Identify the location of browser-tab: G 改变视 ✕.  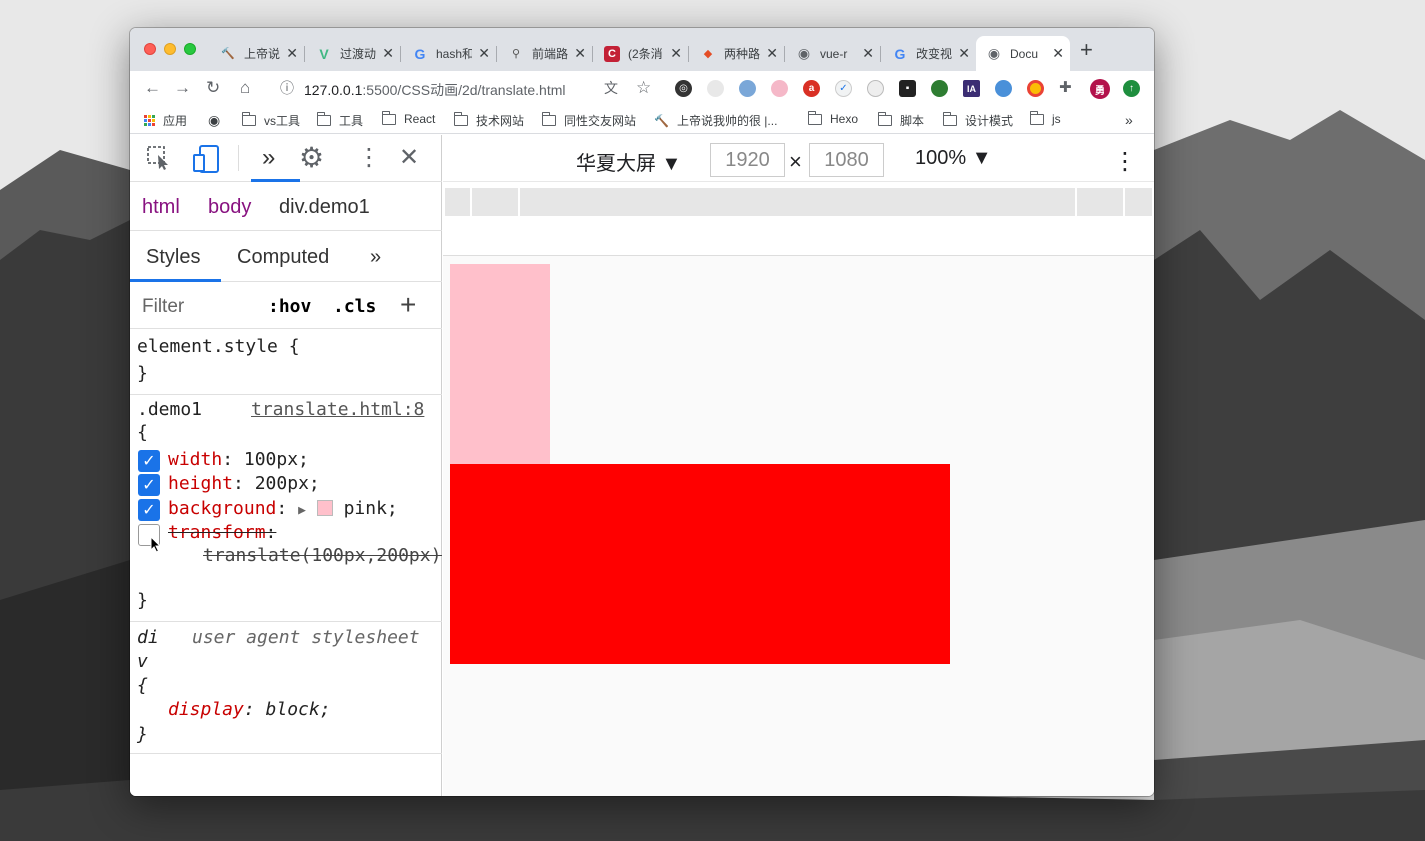
(929, 53).